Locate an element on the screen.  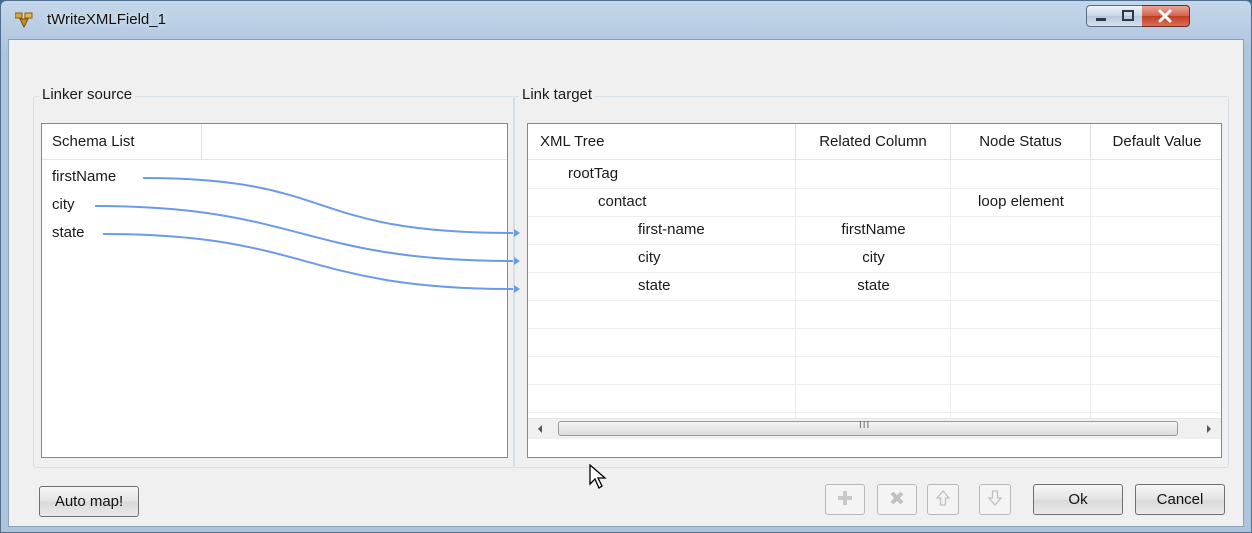
arrow-up-icon is located at coordinates (943, 497).